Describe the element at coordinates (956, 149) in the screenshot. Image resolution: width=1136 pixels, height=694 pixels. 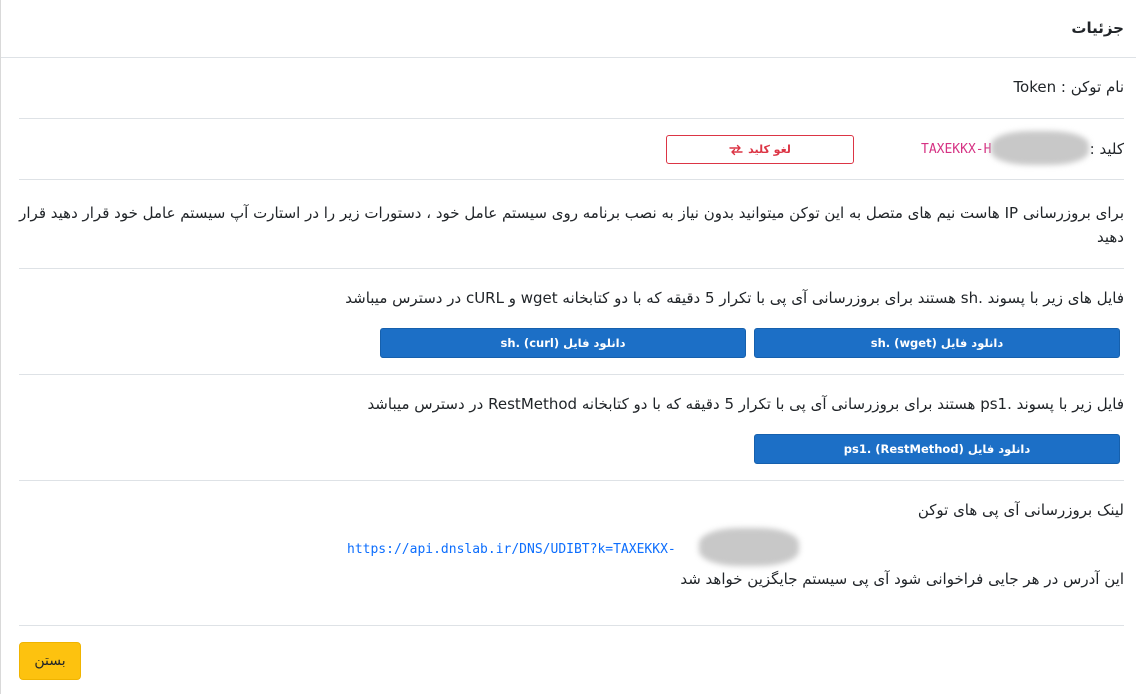
I see `key-value: TAXEKKX-H` at that location.